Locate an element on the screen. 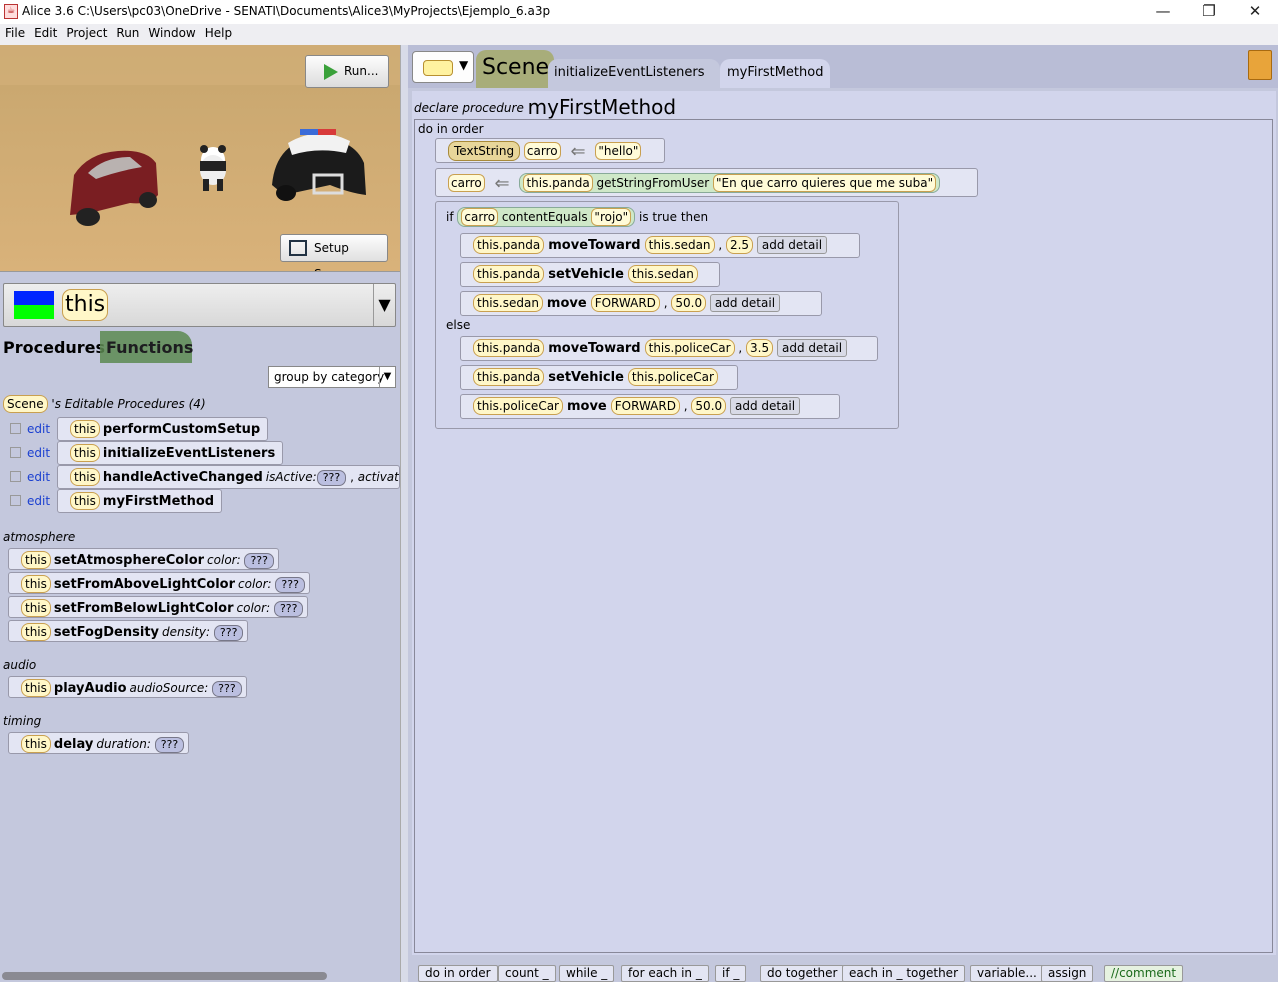 The height and width of the screenshot is (982, 1278). play-icon is located at coordinates (331, 72).